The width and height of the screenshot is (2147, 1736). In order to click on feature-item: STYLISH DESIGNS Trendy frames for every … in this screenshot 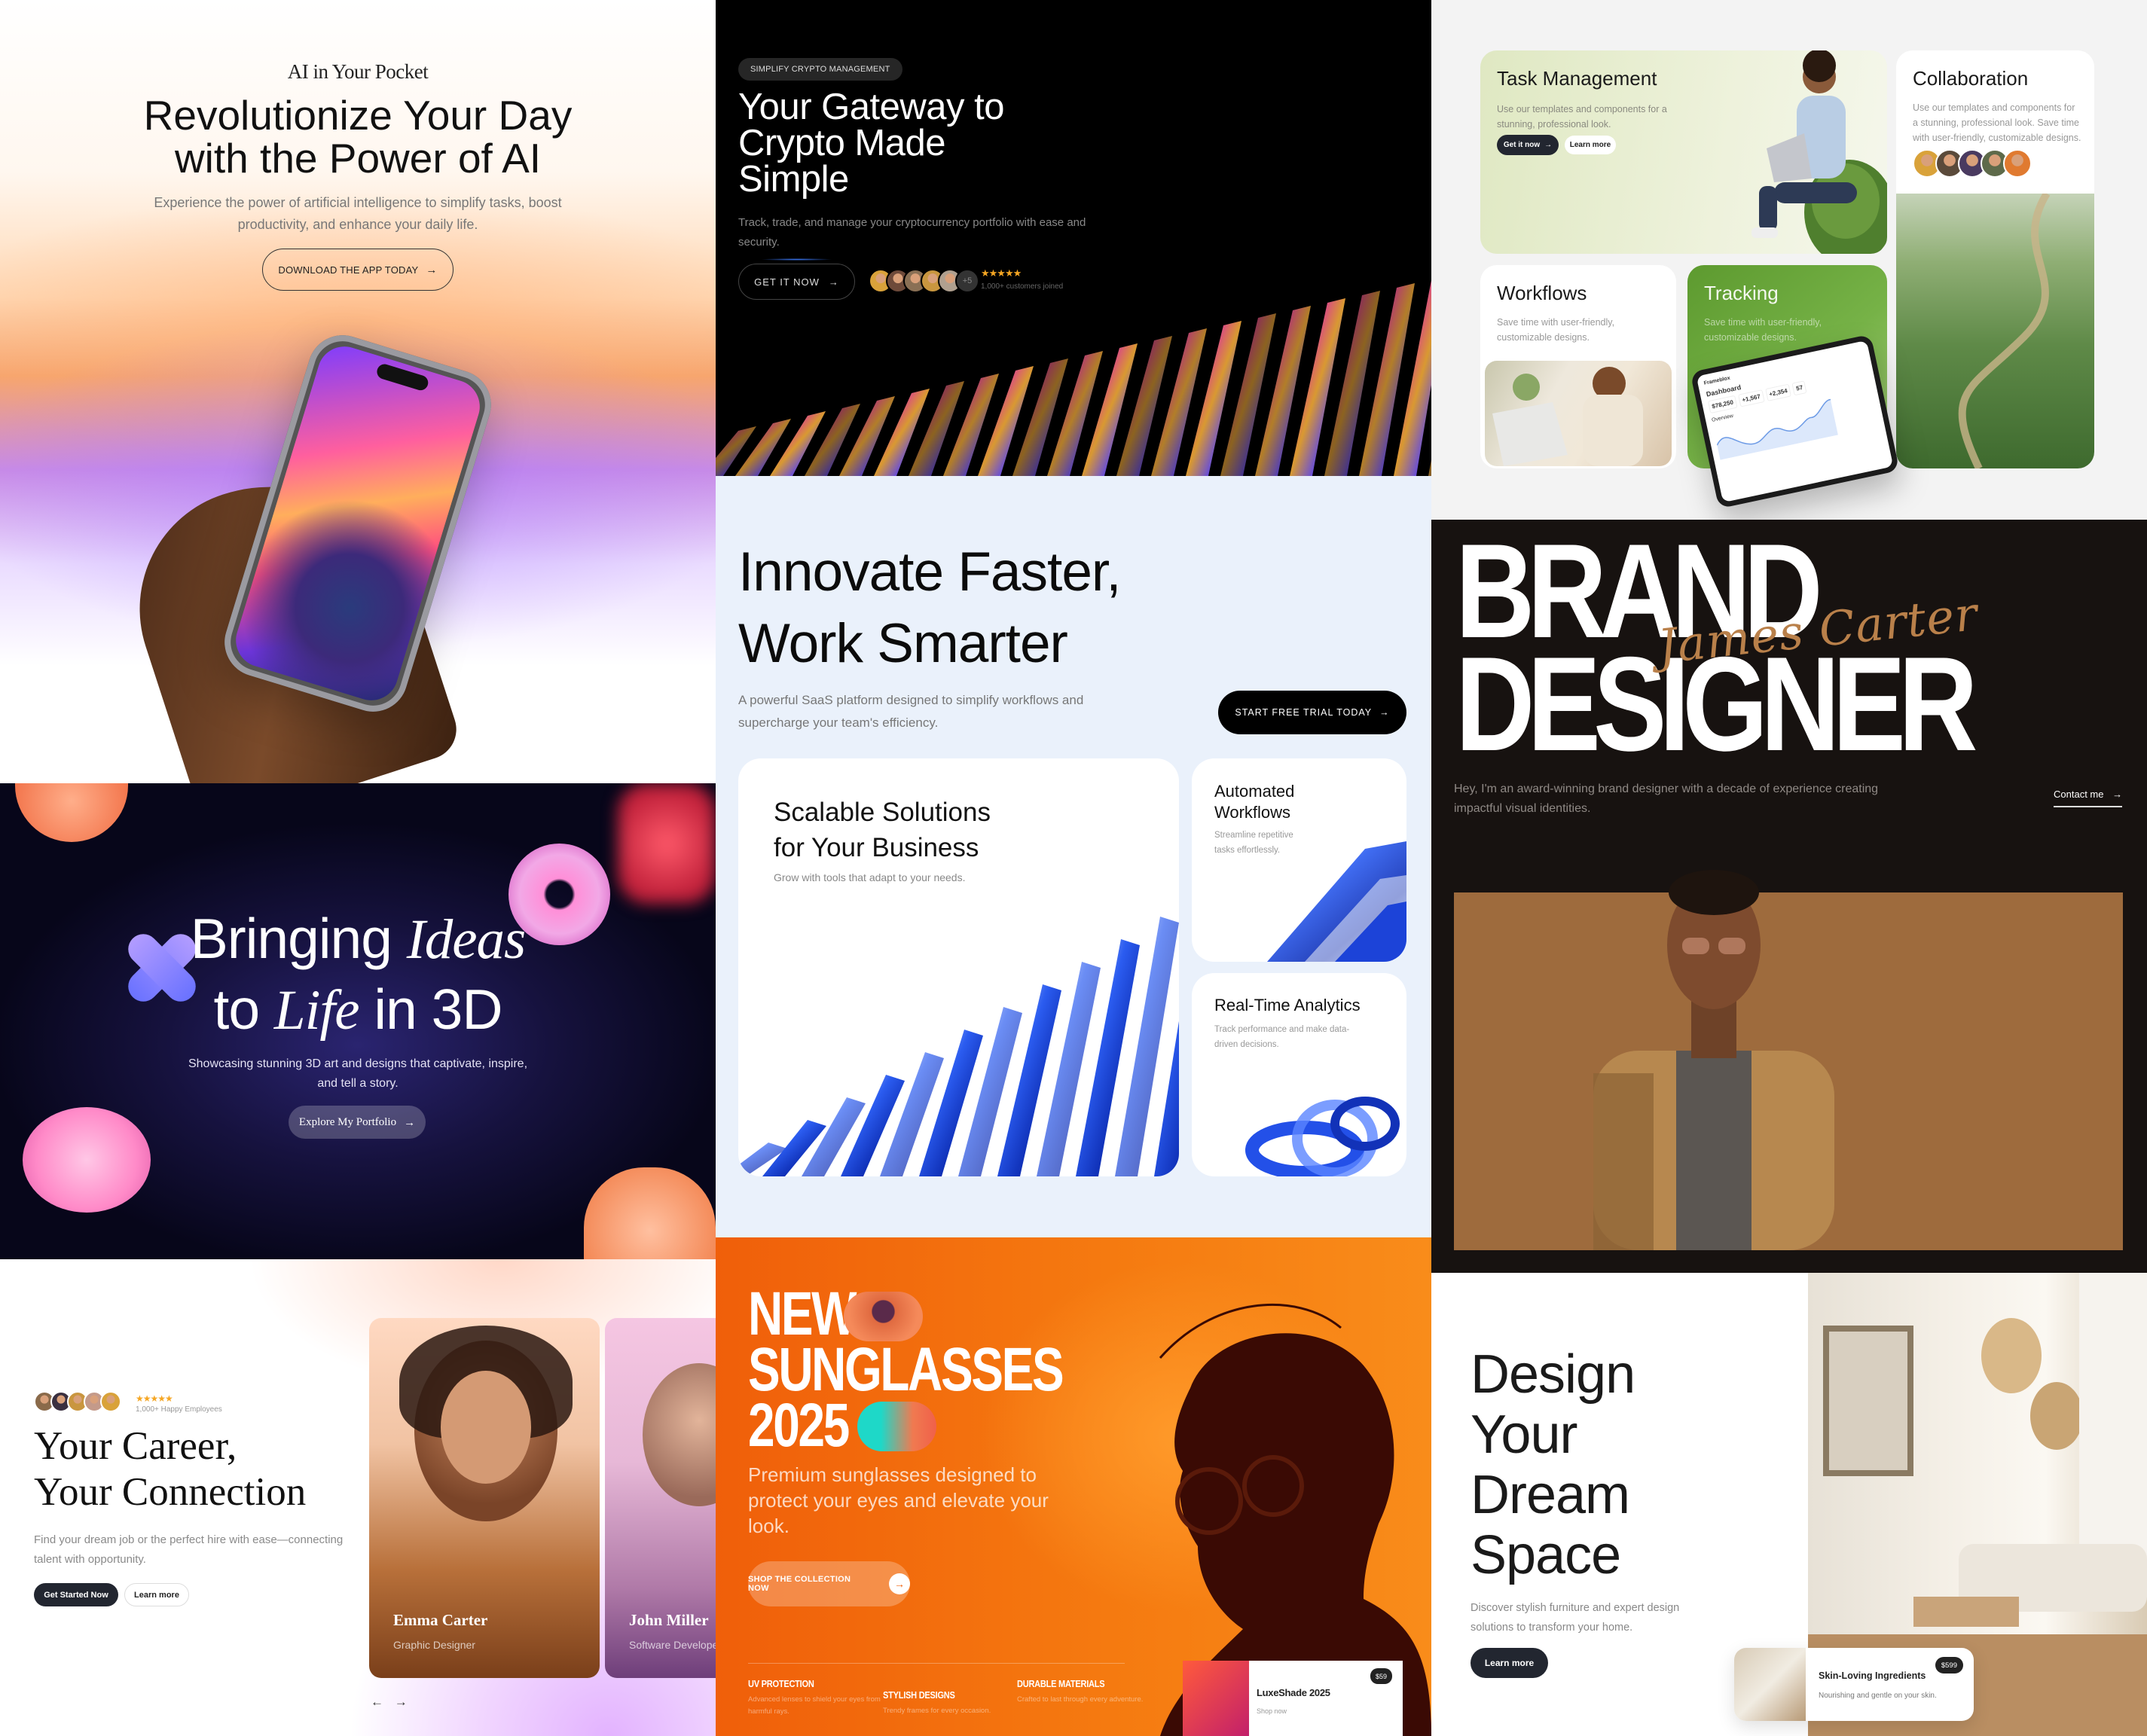, I will do `click(951, 1703)`.